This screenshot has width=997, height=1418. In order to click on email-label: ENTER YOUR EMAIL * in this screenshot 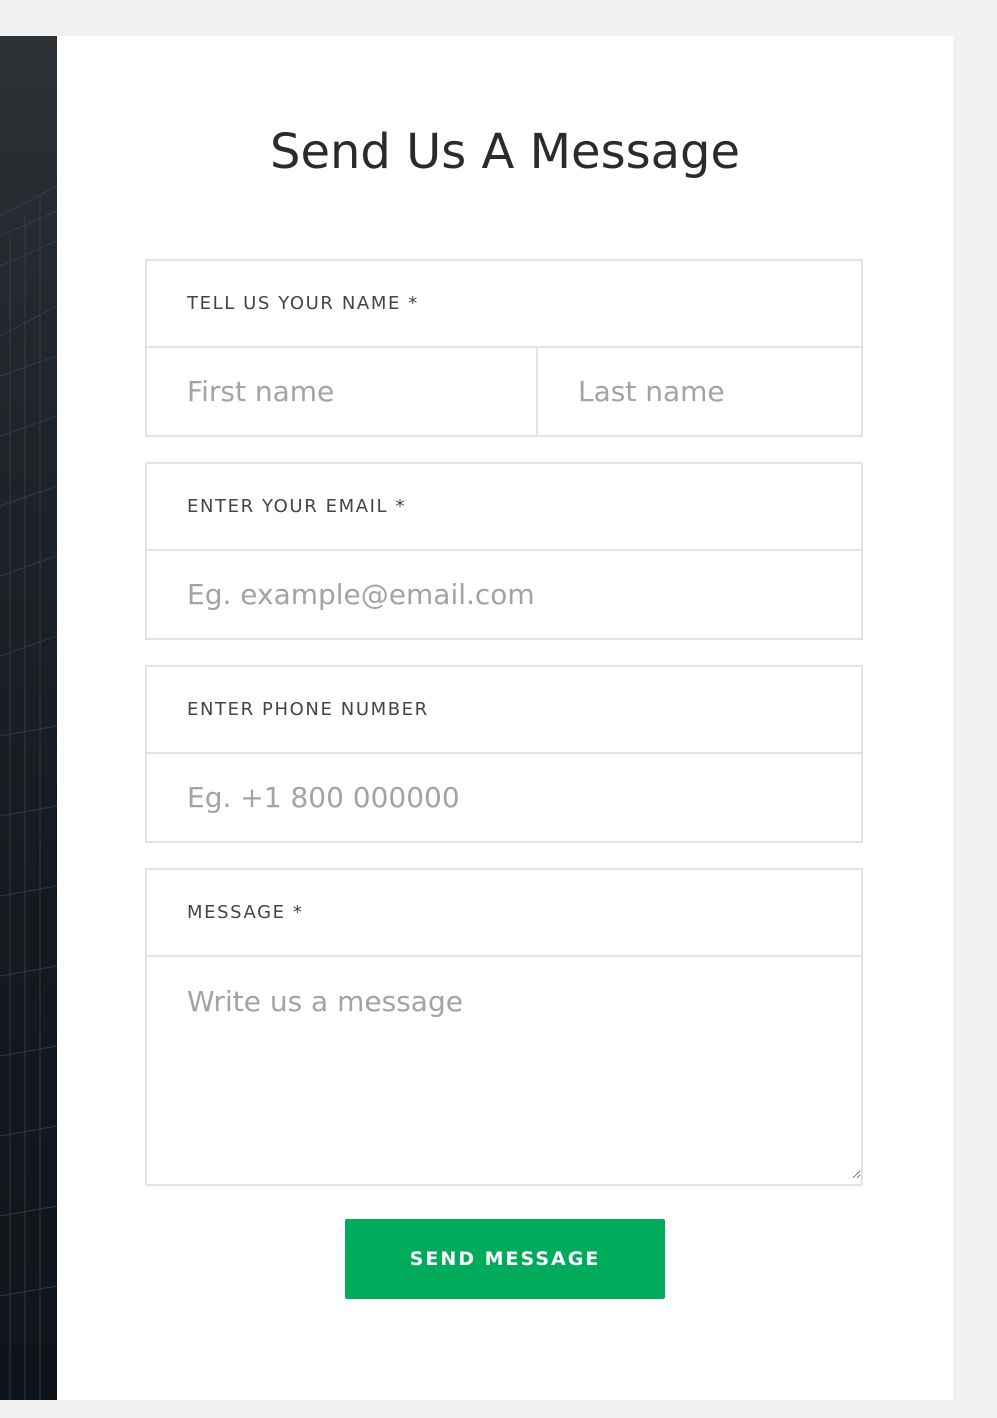, I will do `click(504, 507)`.